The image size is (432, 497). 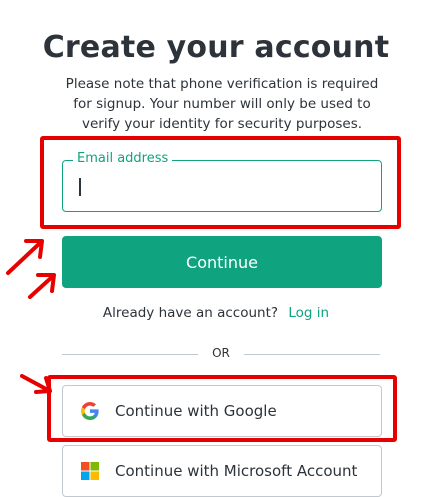 I want to click on google-button-label: Continue with Google, so click(x=196, y=411).